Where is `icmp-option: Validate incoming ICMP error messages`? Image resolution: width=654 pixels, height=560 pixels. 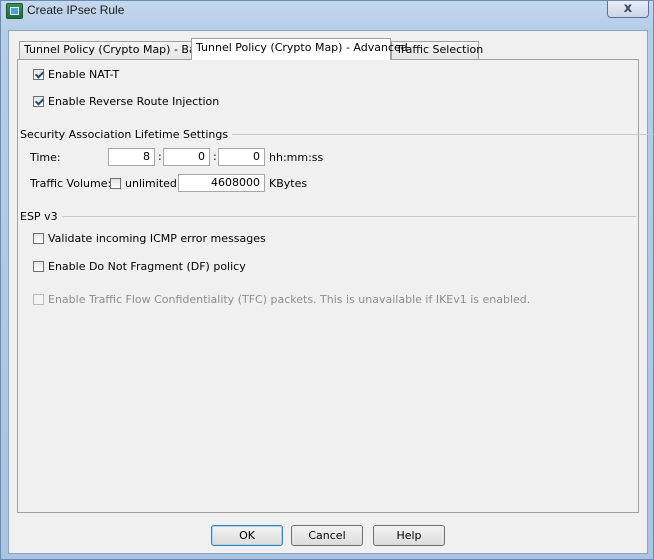
icmp-option: Validate incoming ICMP error messages is located at coordinates (149, 238).